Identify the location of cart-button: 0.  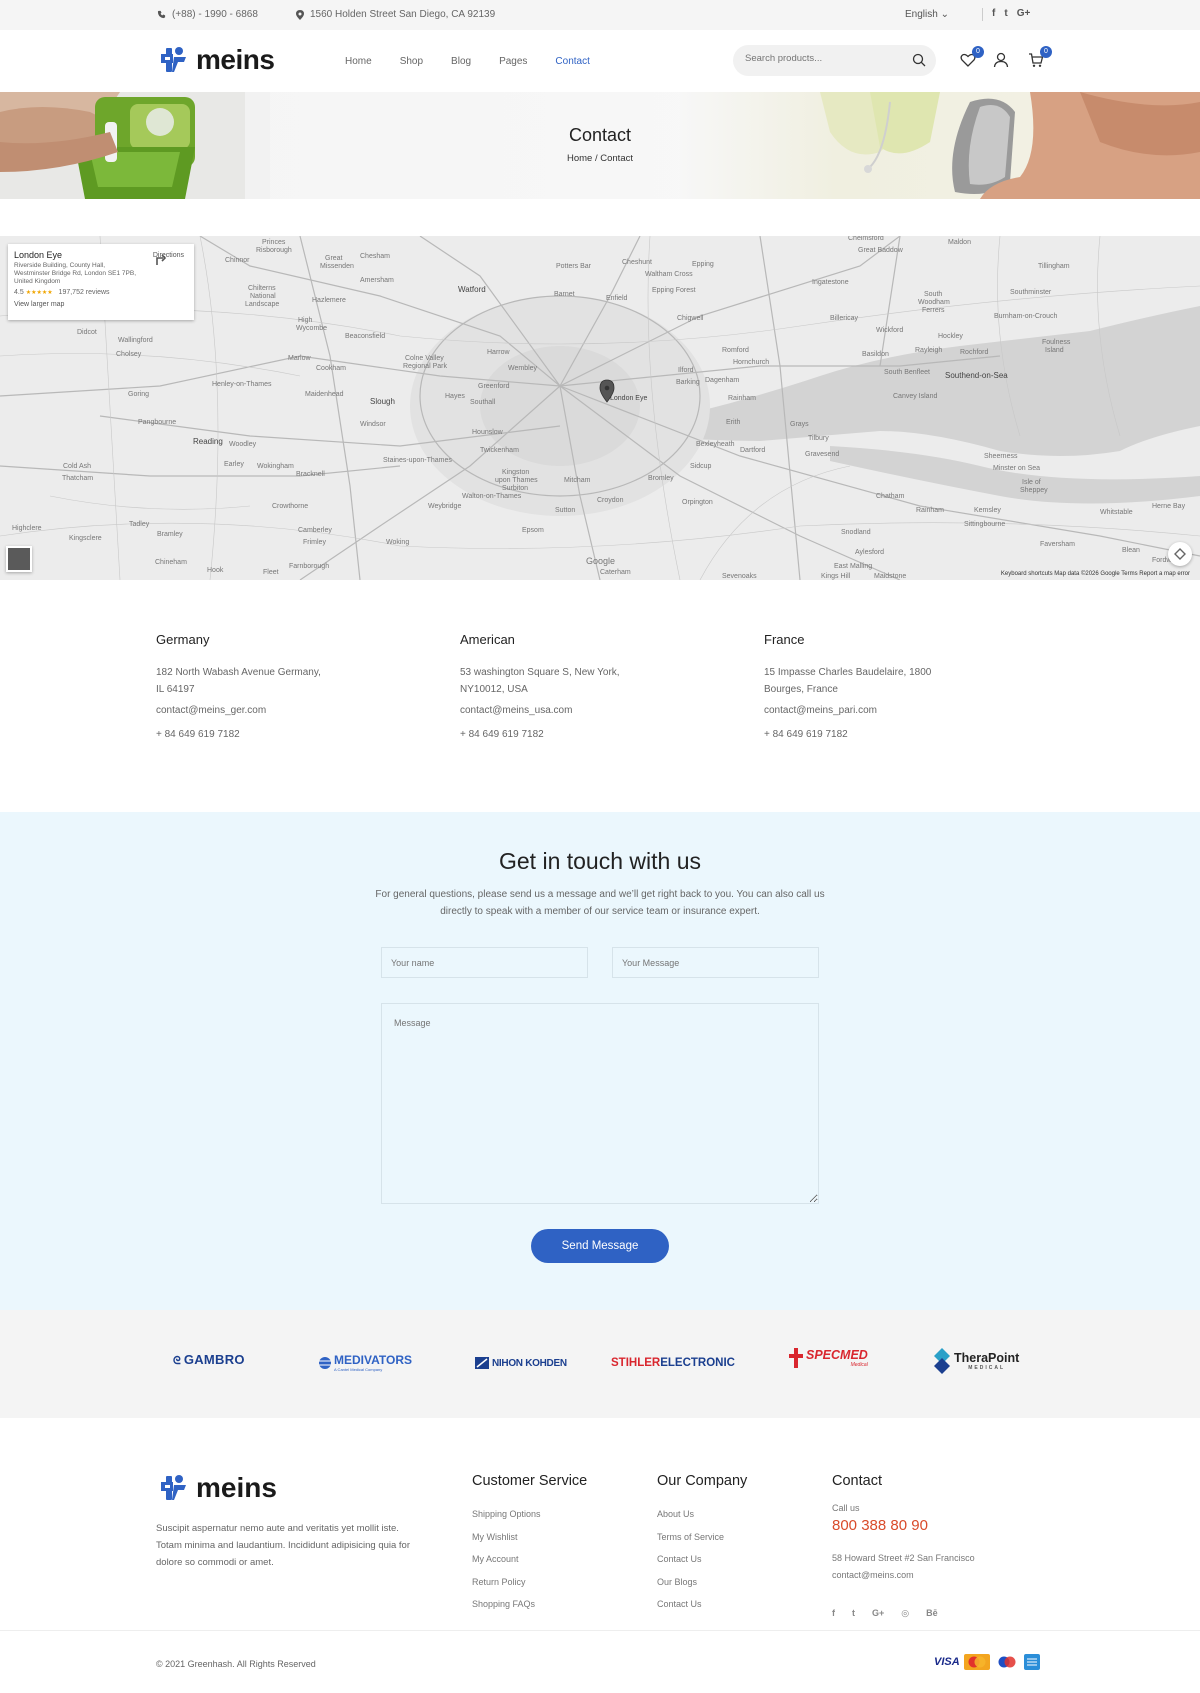
(1040, 58).